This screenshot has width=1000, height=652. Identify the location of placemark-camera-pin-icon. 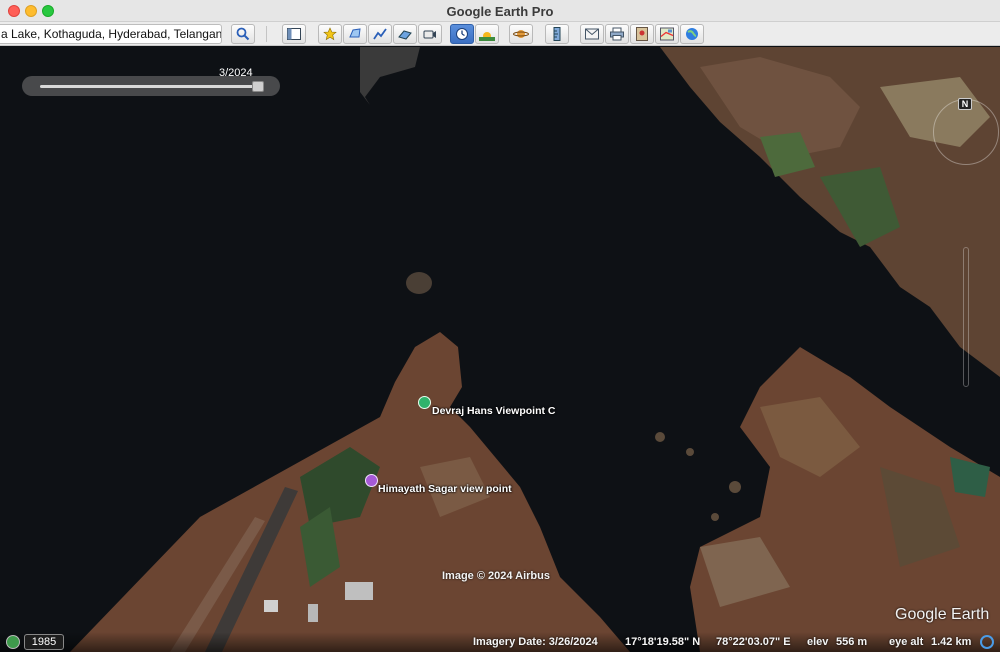
(371, 480).